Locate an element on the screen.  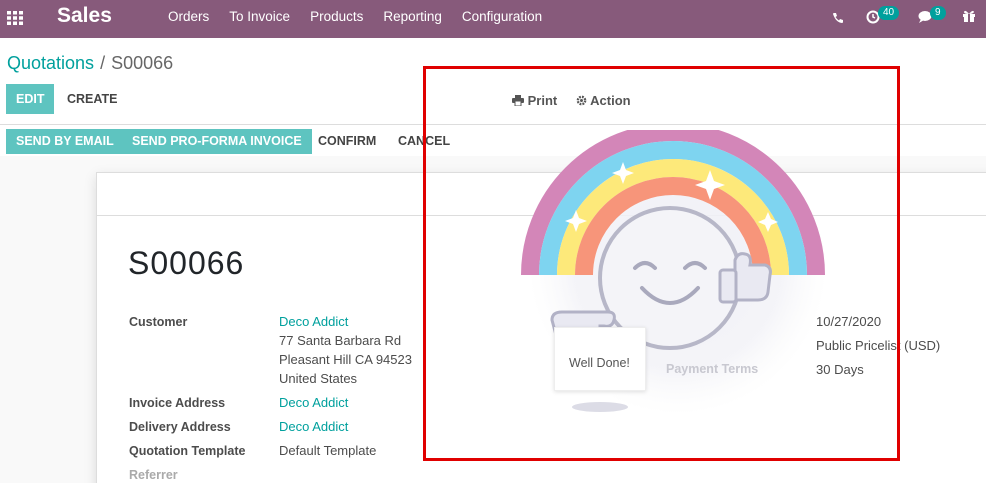
menu-to-invoice: To Invoice is located at coordinates (259, 16).